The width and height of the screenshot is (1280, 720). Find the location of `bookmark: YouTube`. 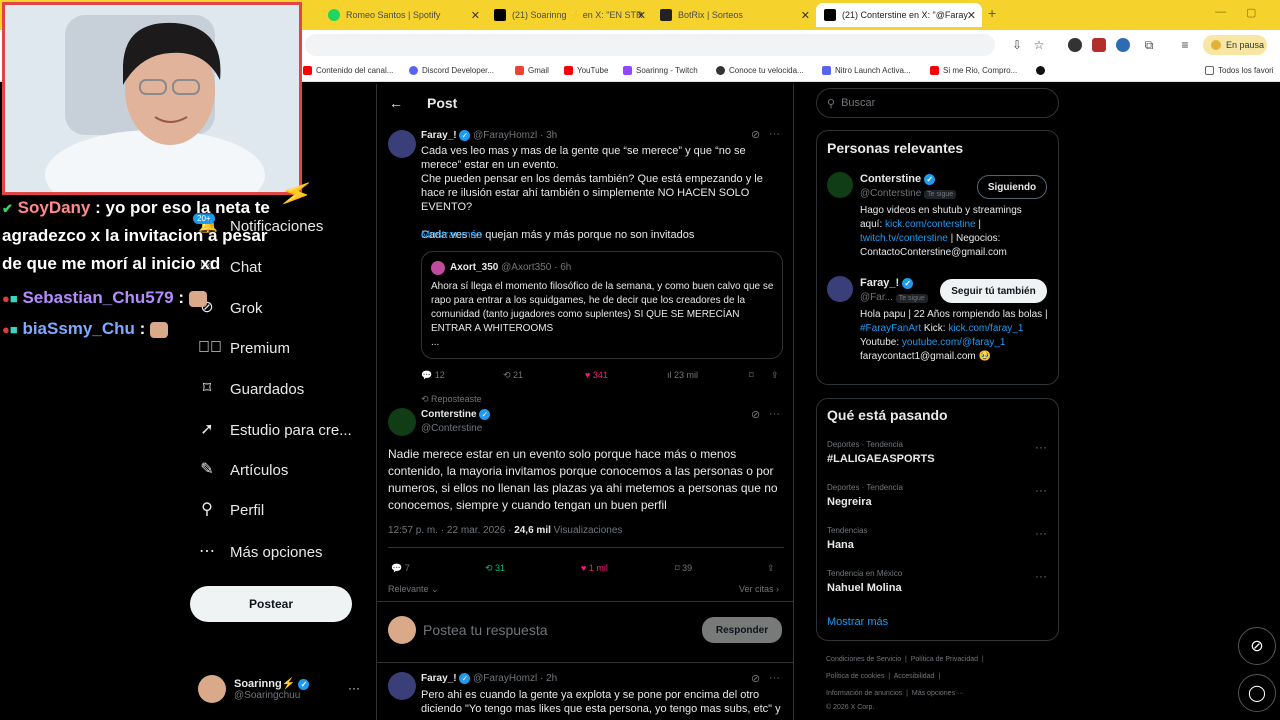

bookmark: YouTube is located at coordinates (586, 70).